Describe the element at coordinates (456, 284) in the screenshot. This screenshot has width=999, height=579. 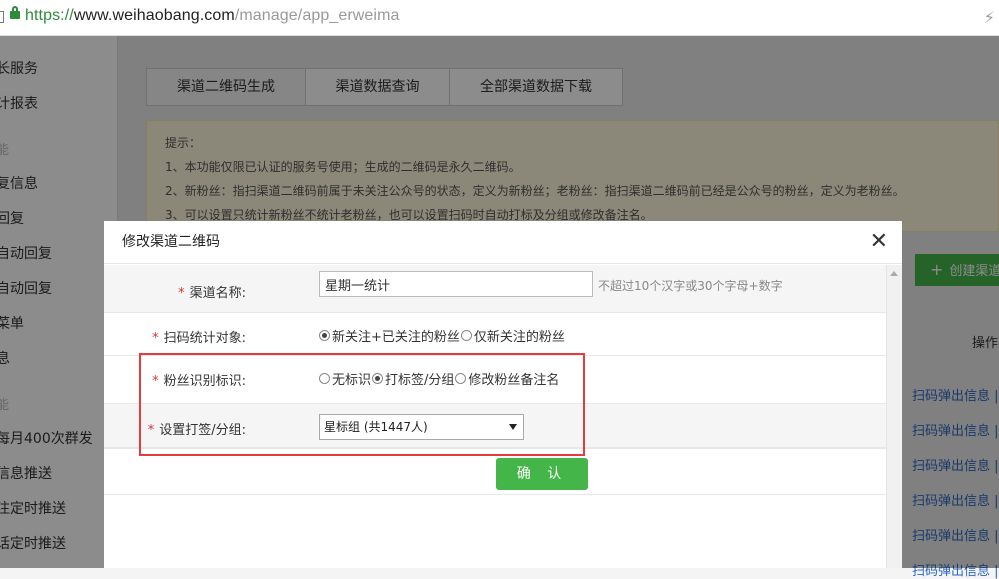
I see `channel-name-input` at that location.